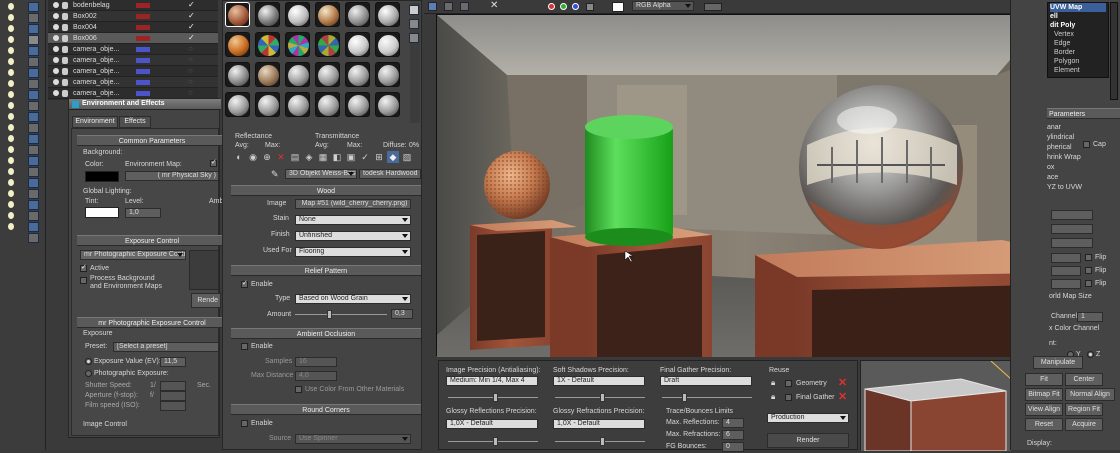  What do you see at coordinates (1050, 167) in the screenshot?
I see `mapping-option: ox` at bounding box center [1050, 167].